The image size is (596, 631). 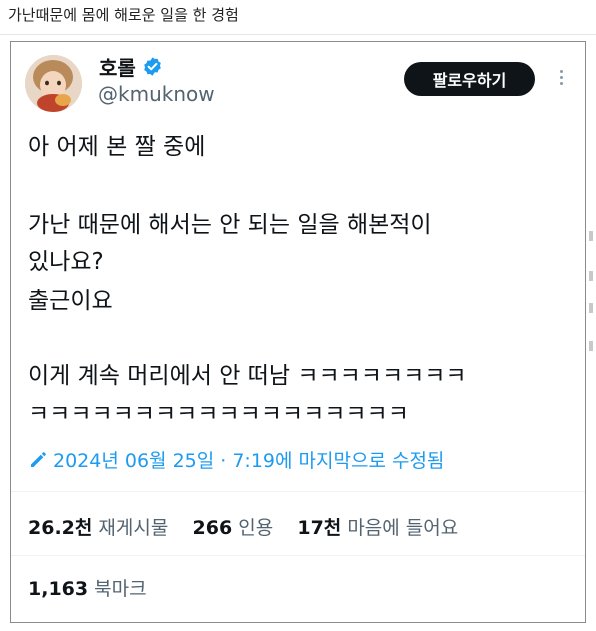 I want to click on follow-button: 팔로우하기, so click(x=469, y=79).